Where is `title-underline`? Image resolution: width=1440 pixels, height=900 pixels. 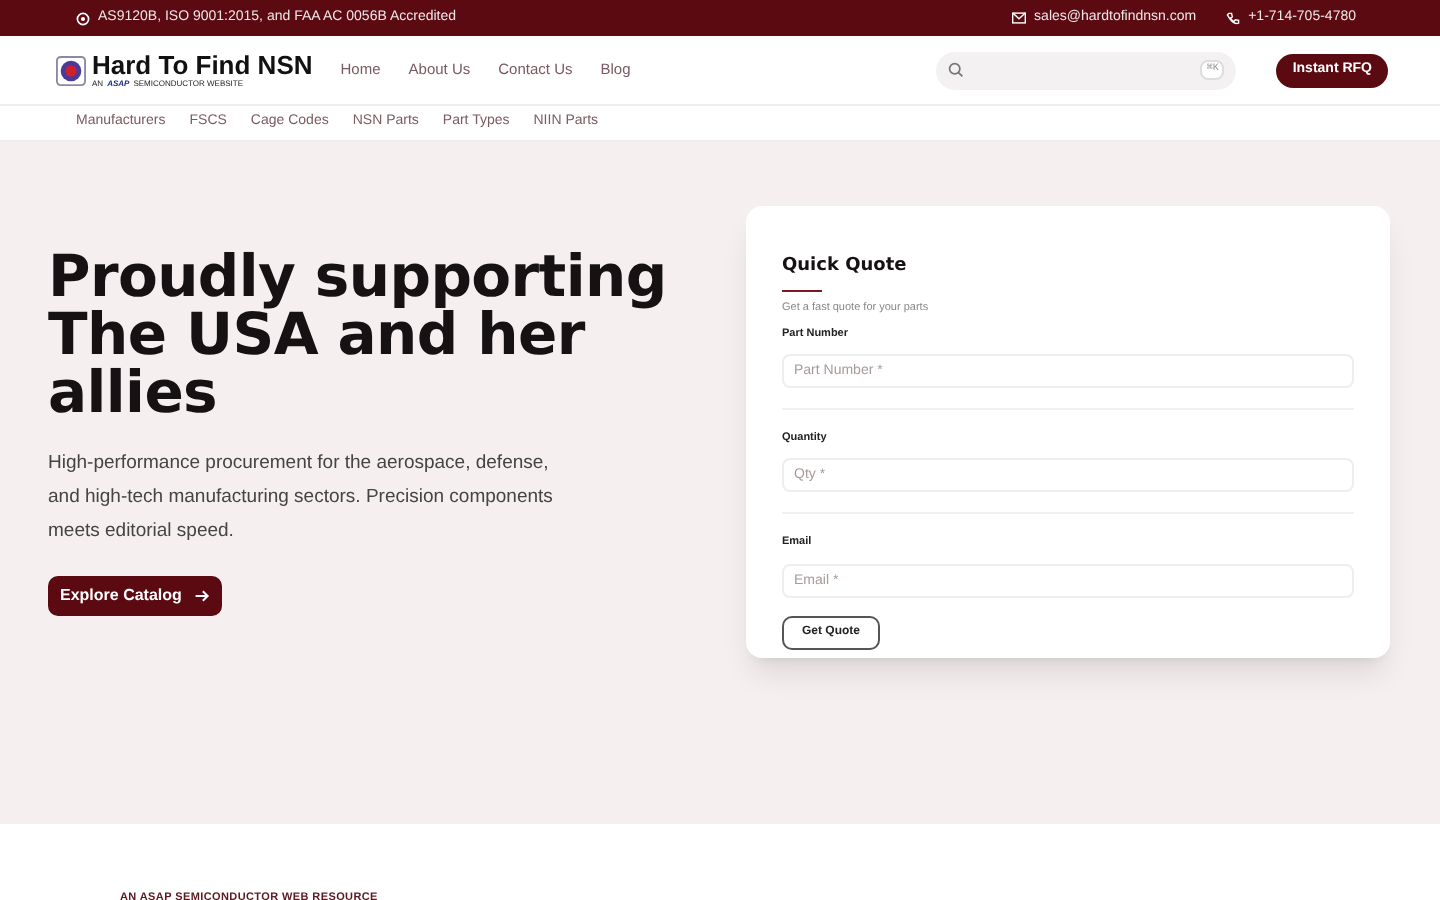 title-underline is located at coordinates (802, 290).